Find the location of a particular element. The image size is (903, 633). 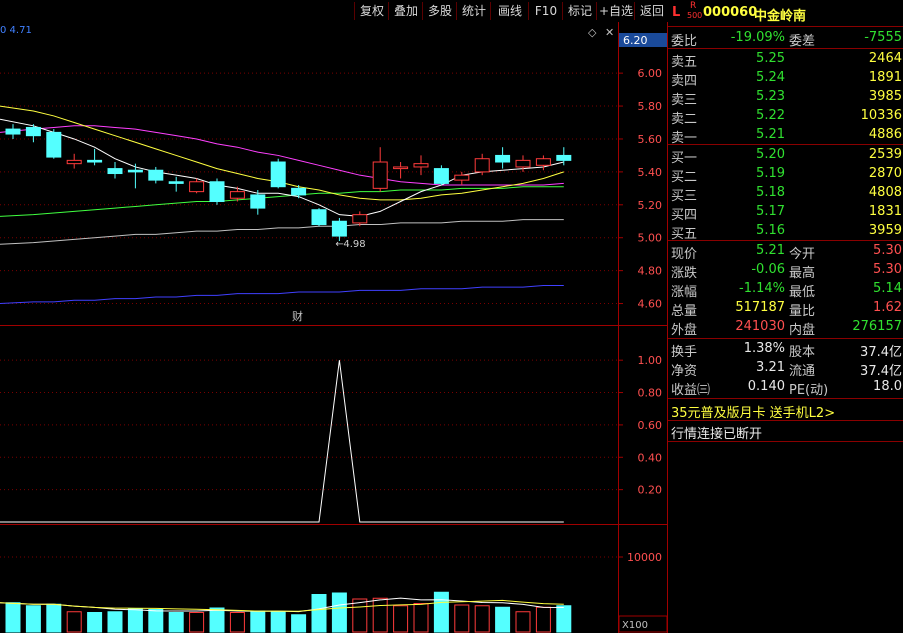

stat-value: 0.140 is located at coordinates (766, 386).